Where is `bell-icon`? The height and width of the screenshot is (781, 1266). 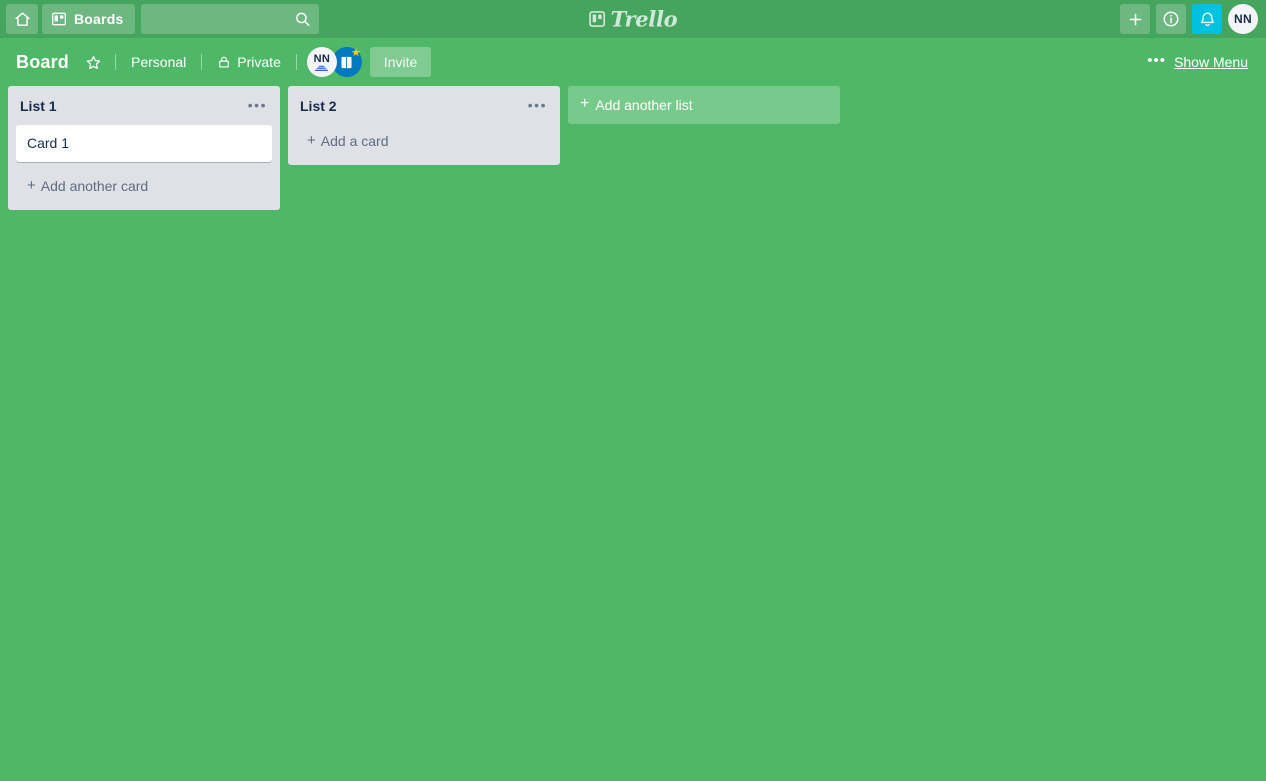
bell-icon is located at coordinates (1207, 19).